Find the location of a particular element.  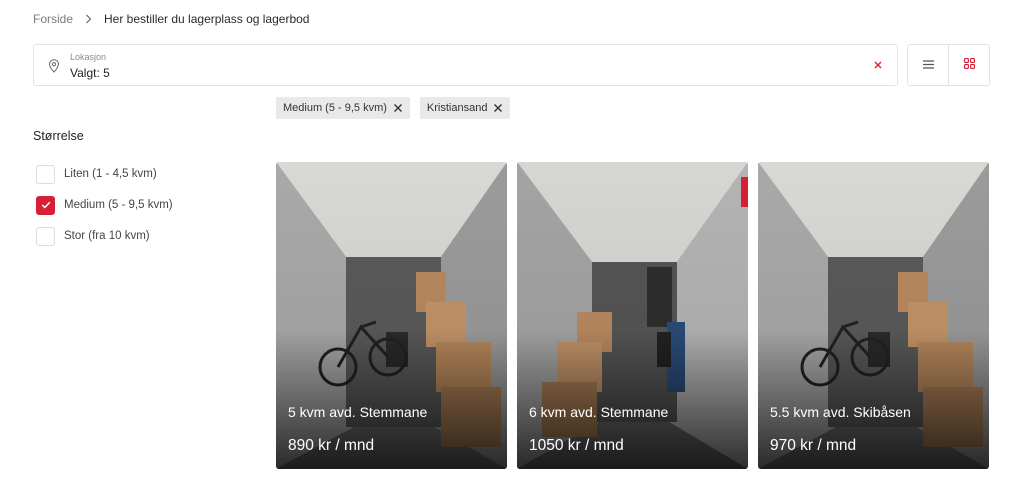

size-option-large: Stor (fra 10 kvm) is located at coordinates (93, 236).